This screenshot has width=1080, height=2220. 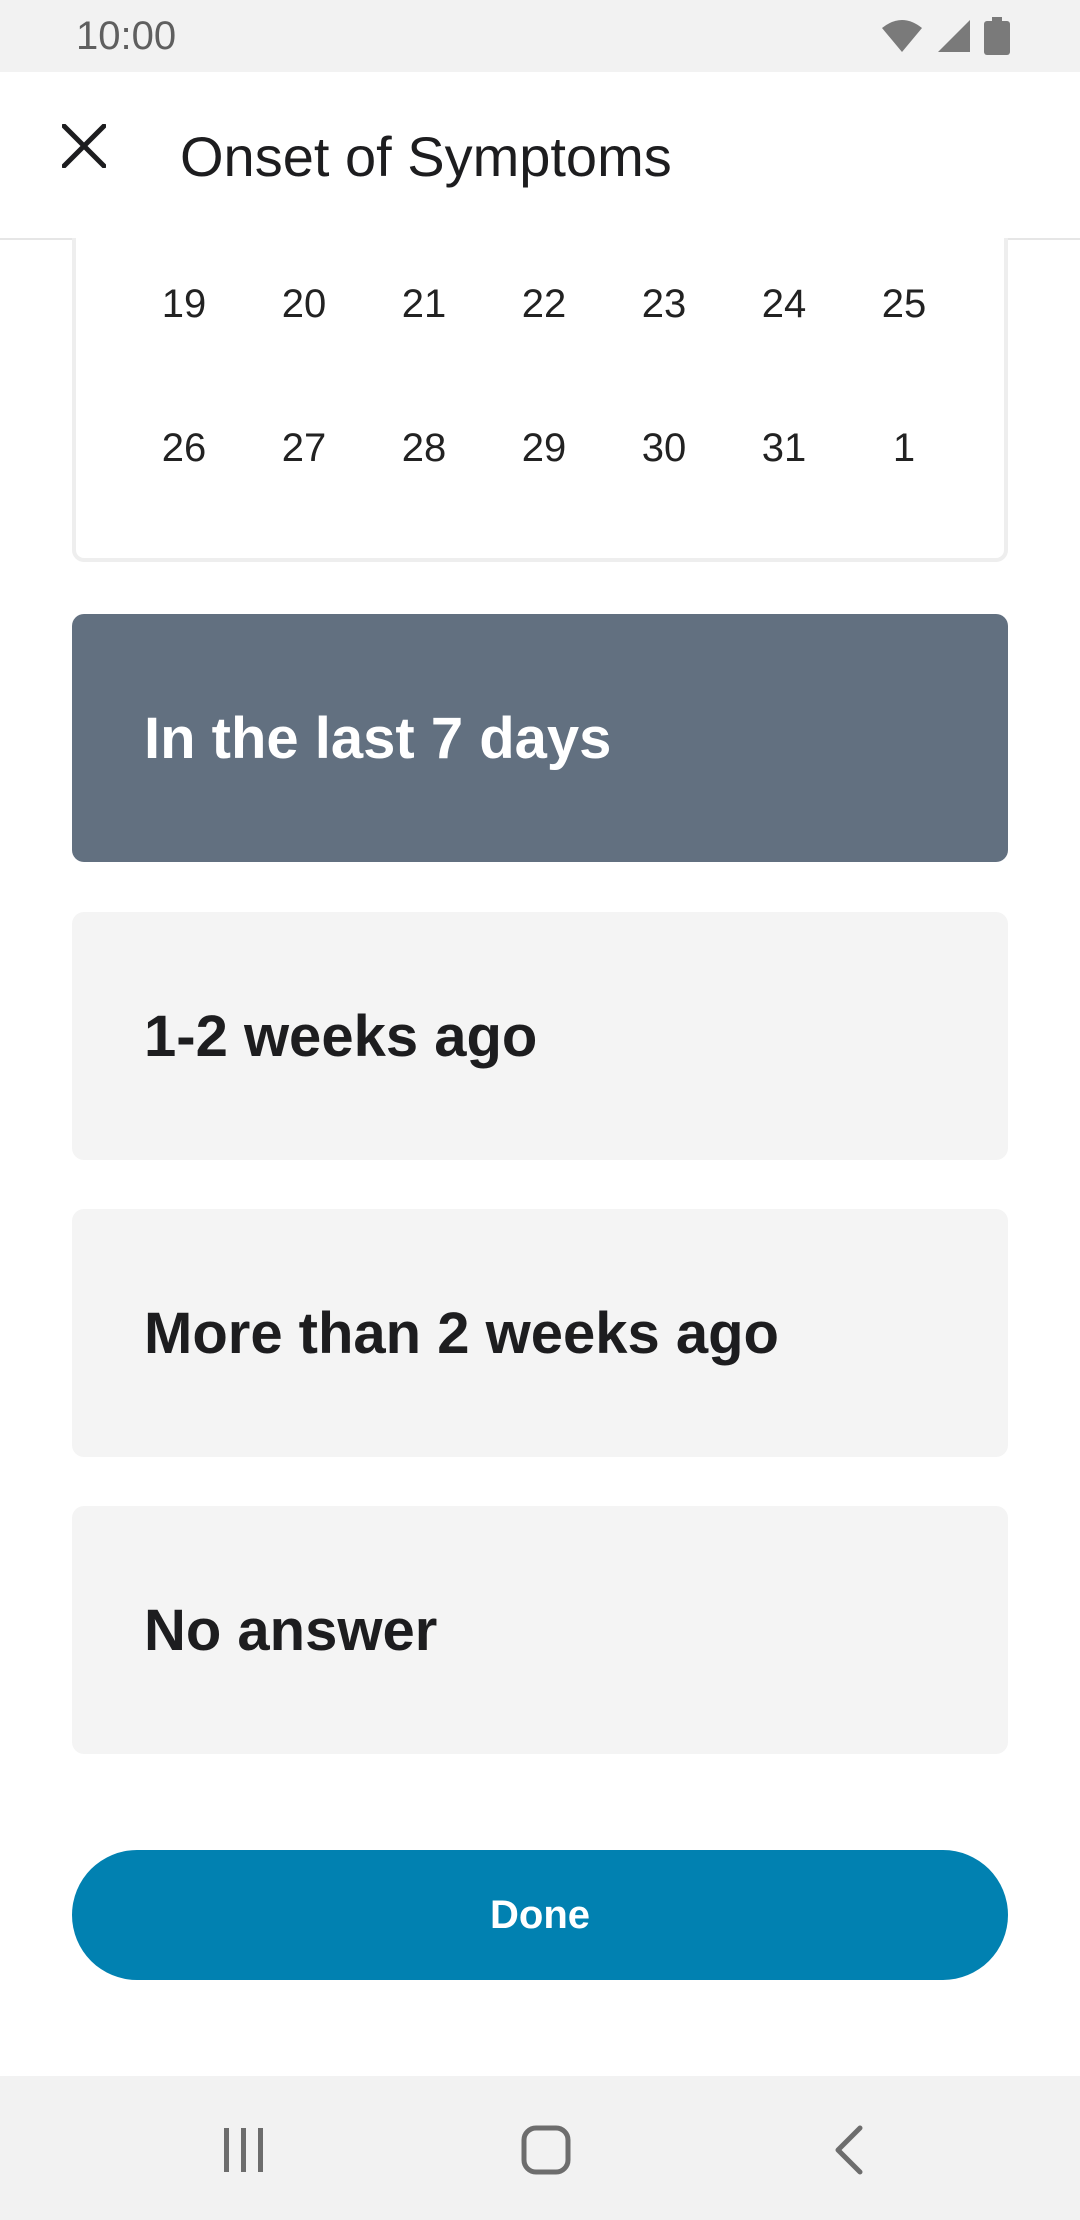 I want to click on calendar-day: 20, so click(x=304, y=304).